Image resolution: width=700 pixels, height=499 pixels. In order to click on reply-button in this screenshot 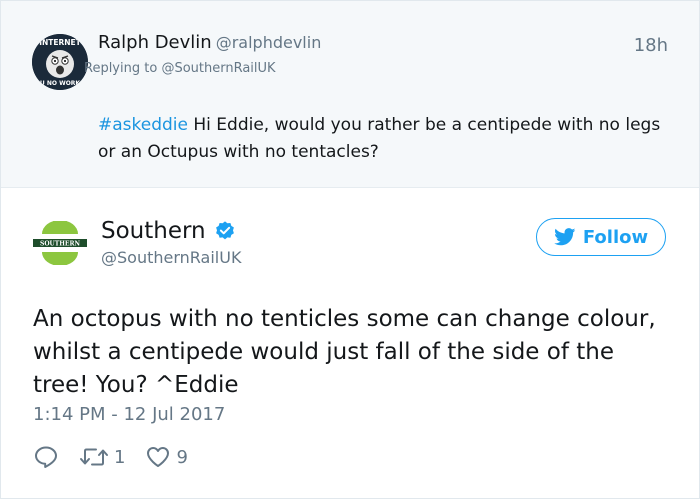, I will do `click(46, 457)`.